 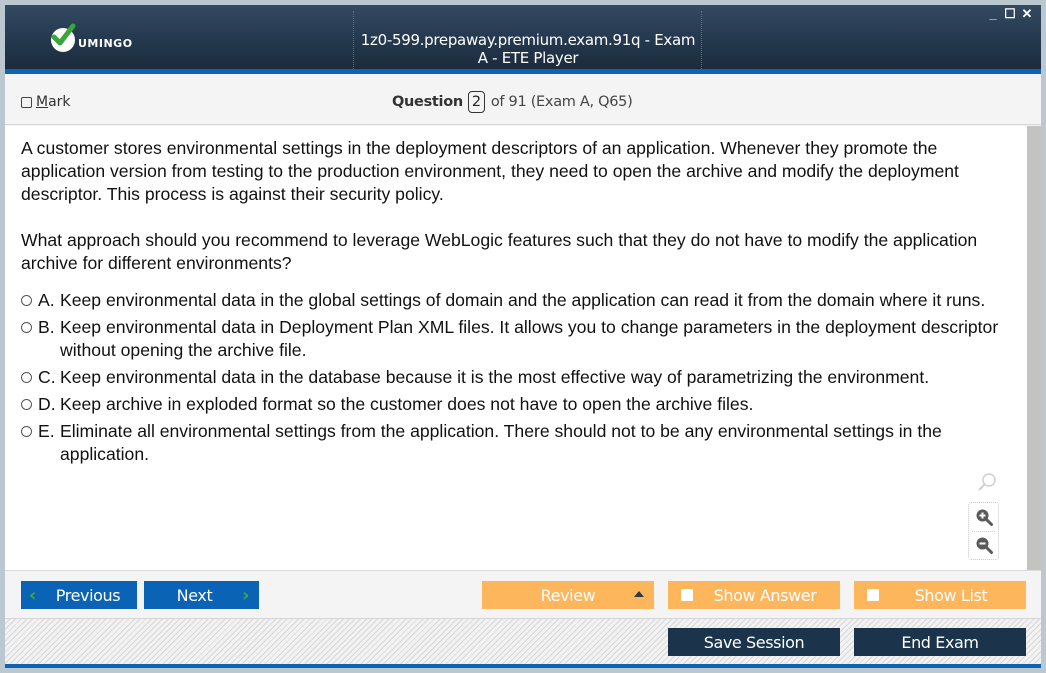 I want to click on checkmark-logo-icon, so click(x=63, y=37).